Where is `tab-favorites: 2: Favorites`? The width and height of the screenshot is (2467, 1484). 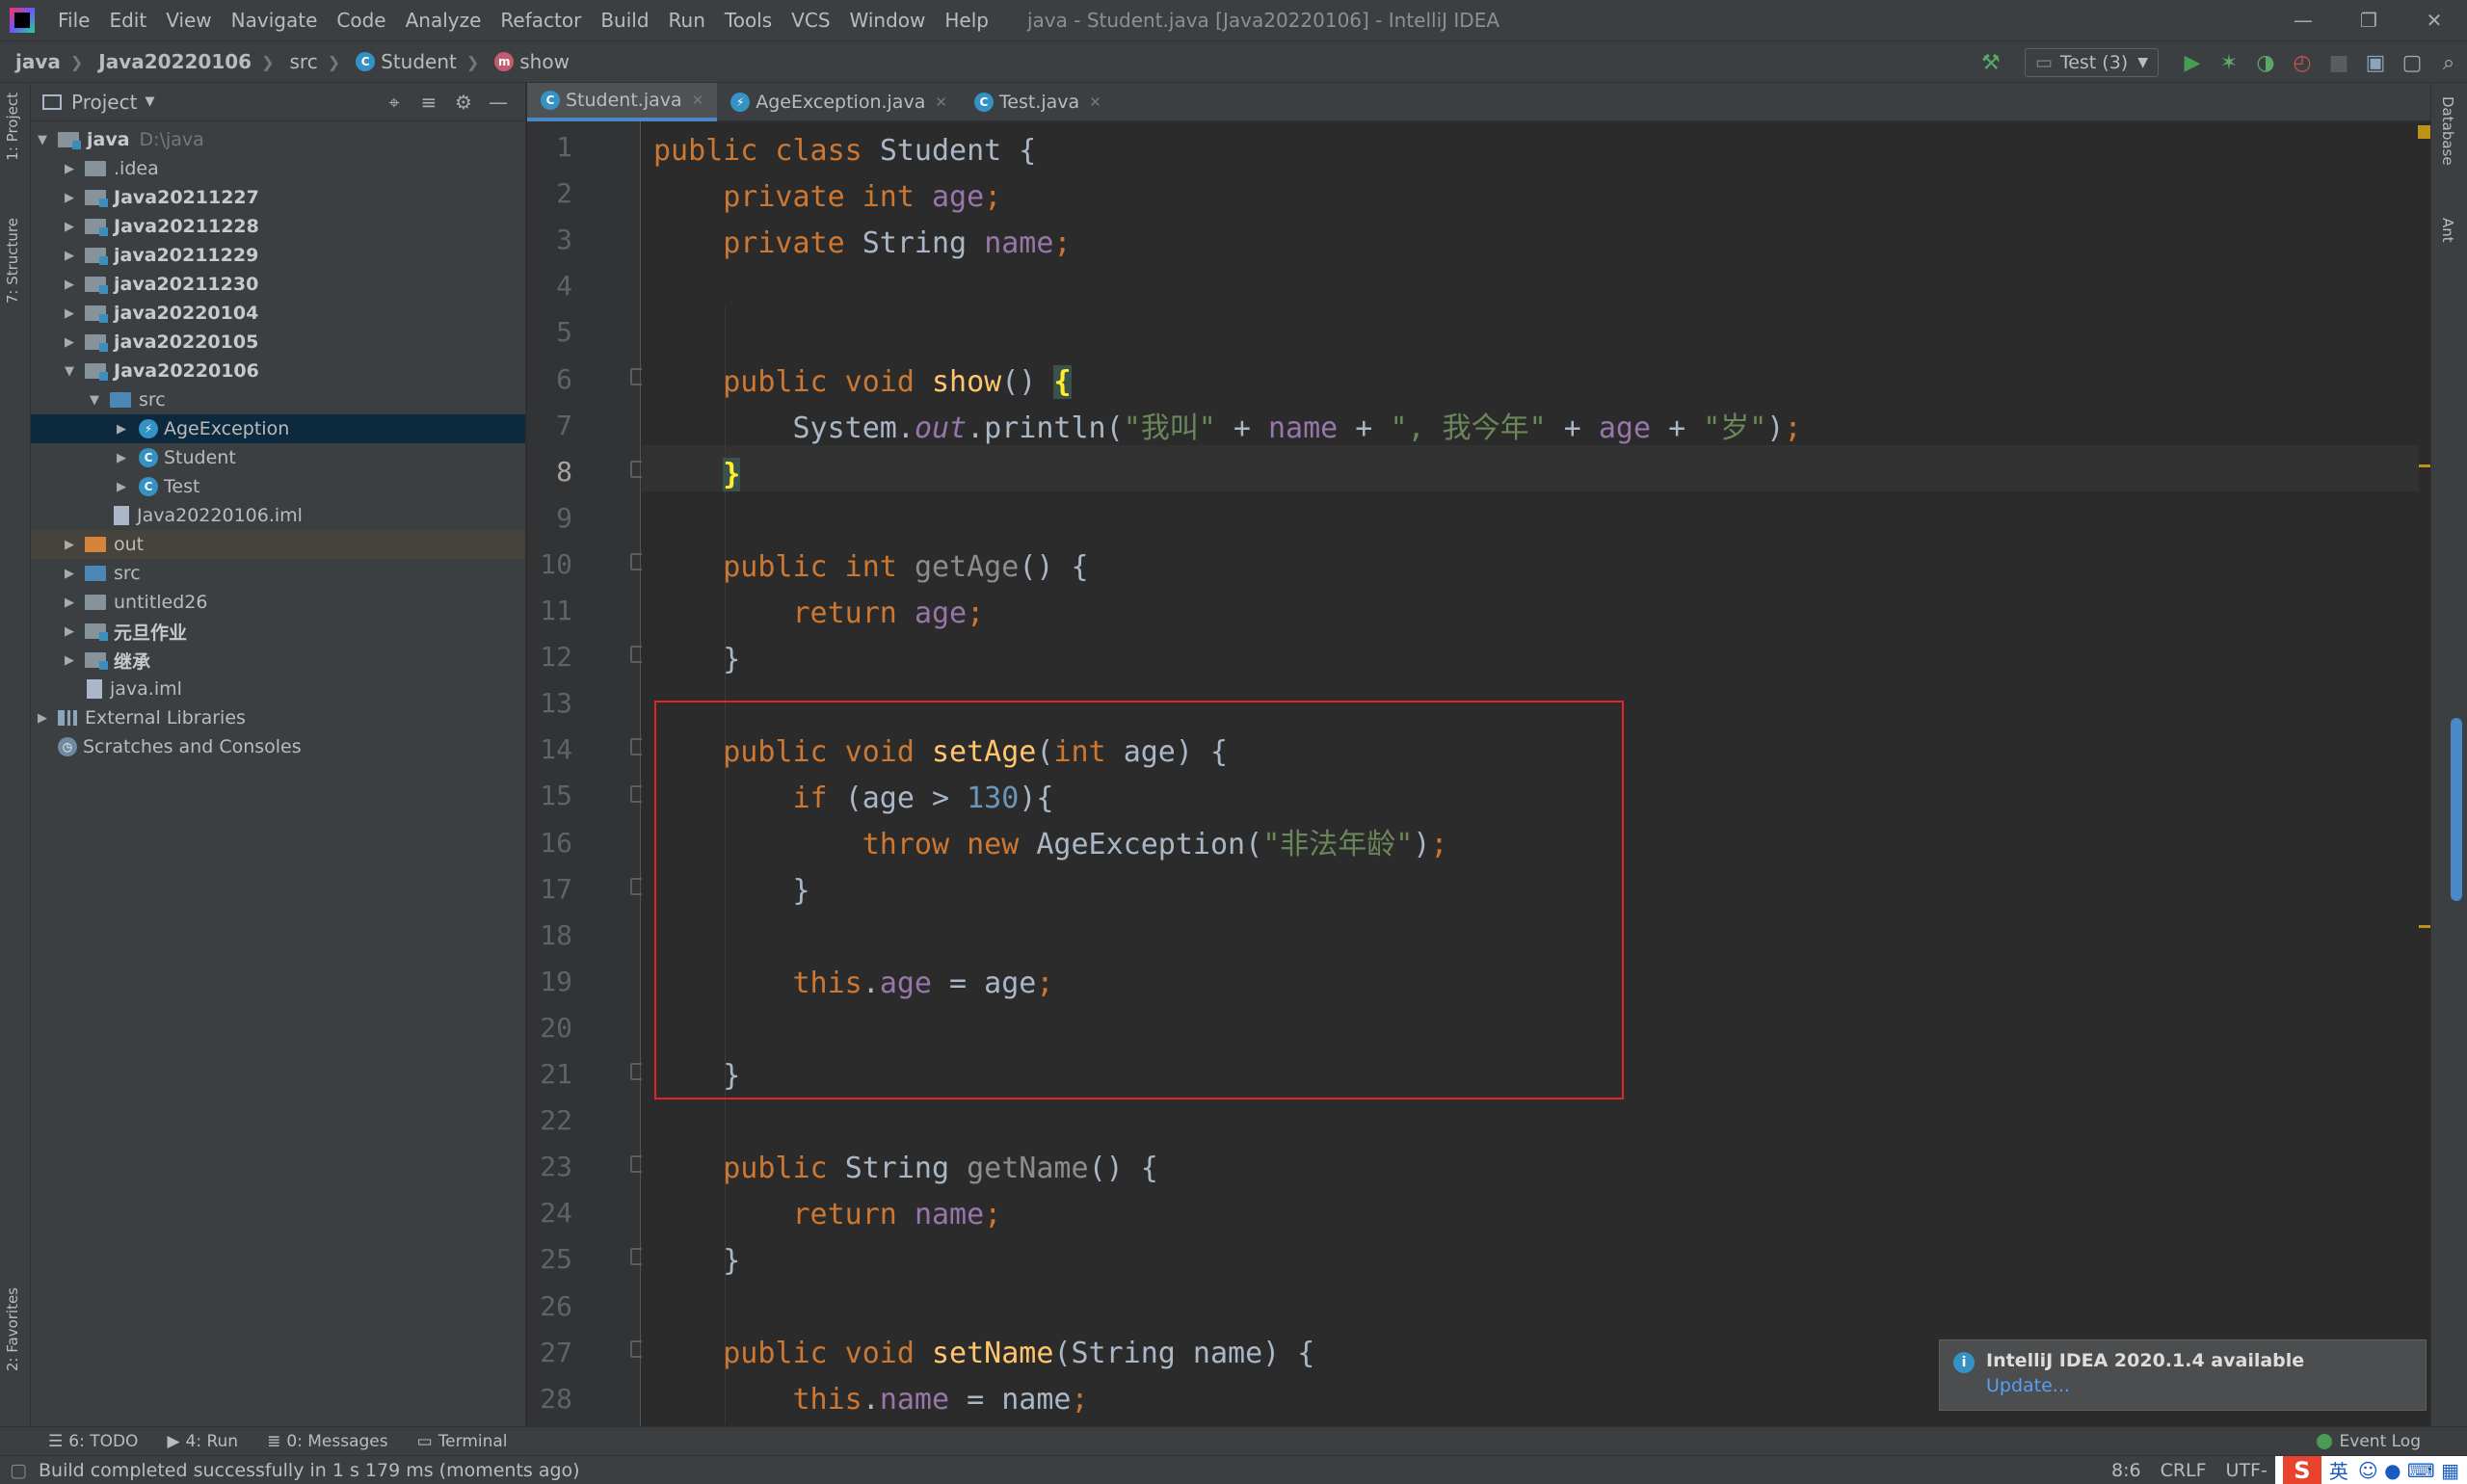
tab-favorites: 2: Favorites is located at coordinates (12, 1329).